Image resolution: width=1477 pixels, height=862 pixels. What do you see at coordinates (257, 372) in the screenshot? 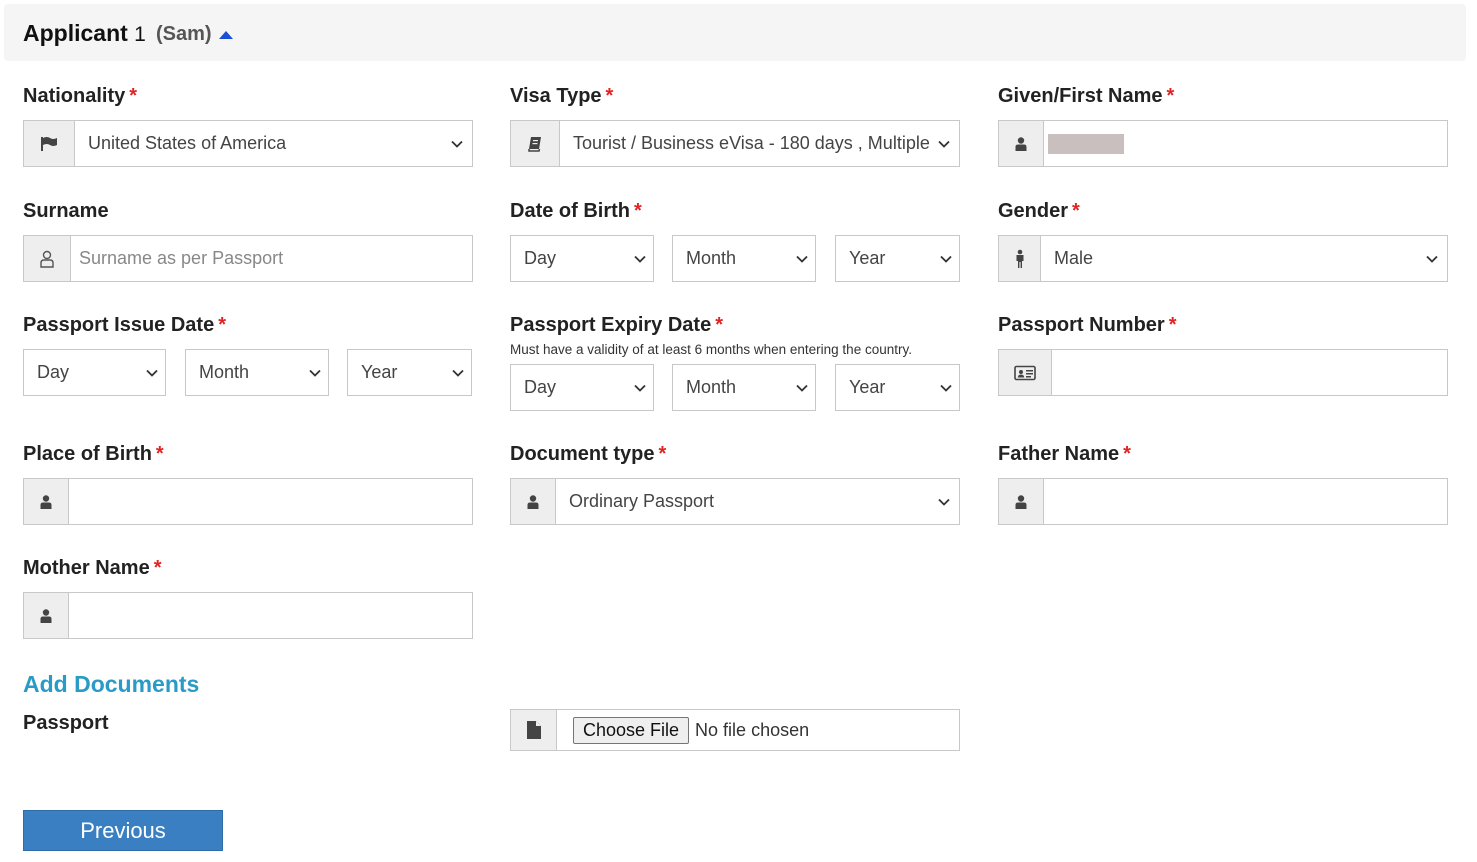
I see `issue-month-select: Month` at bounding box center [257, 372].